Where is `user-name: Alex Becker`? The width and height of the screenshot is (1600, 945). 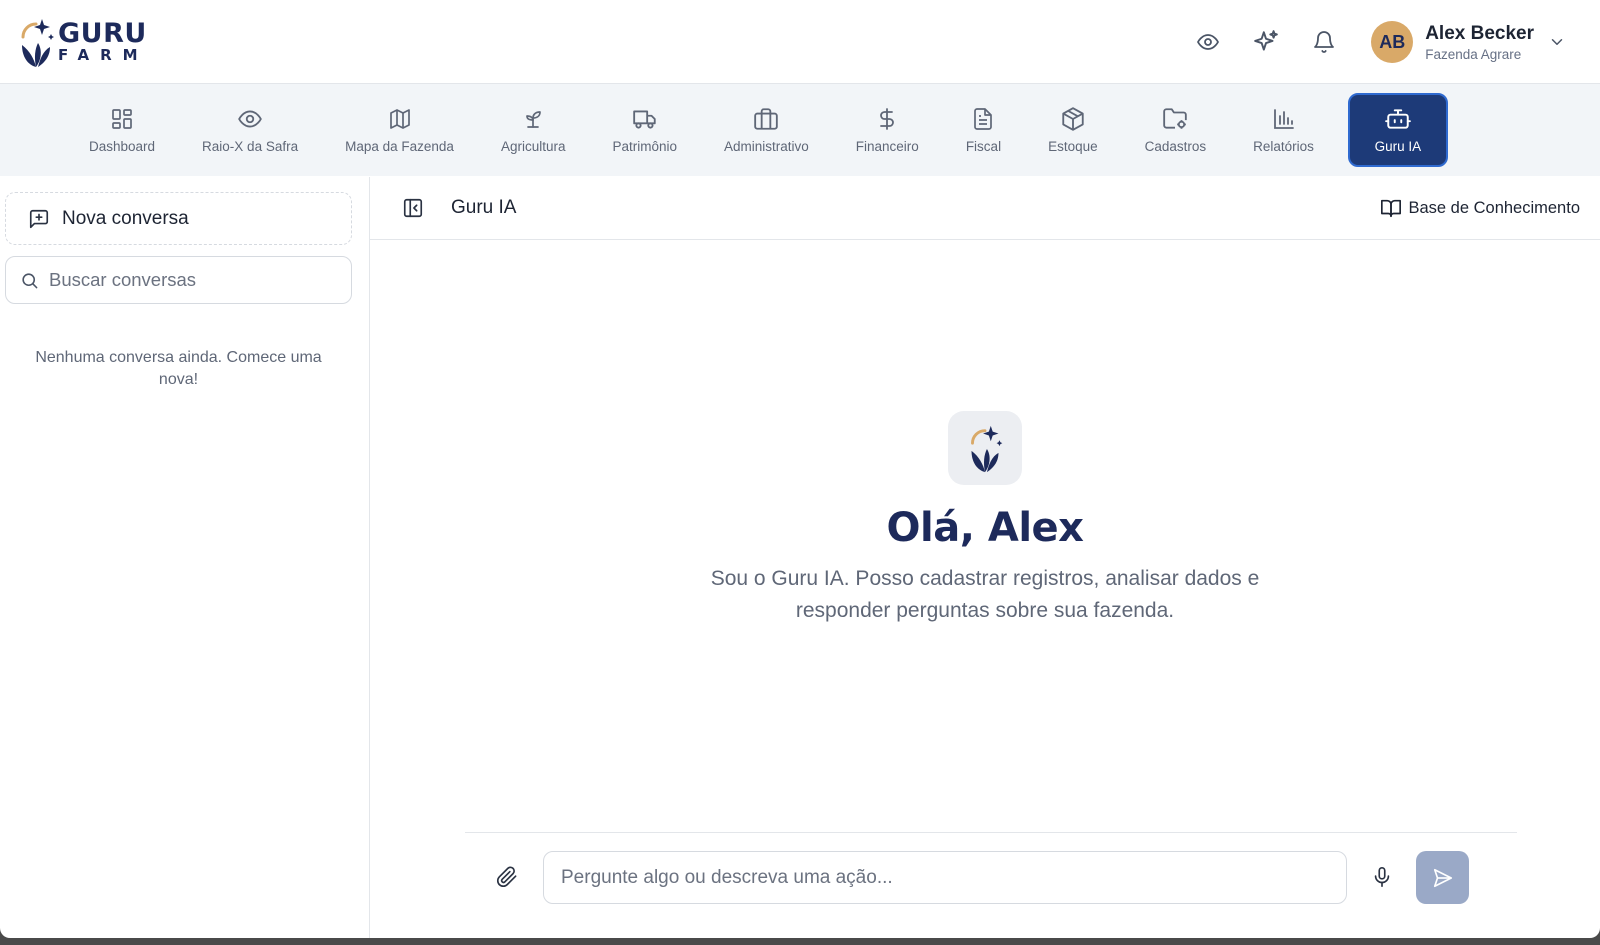
user-name: Alex Becker is located at coordinates (1479, 33).